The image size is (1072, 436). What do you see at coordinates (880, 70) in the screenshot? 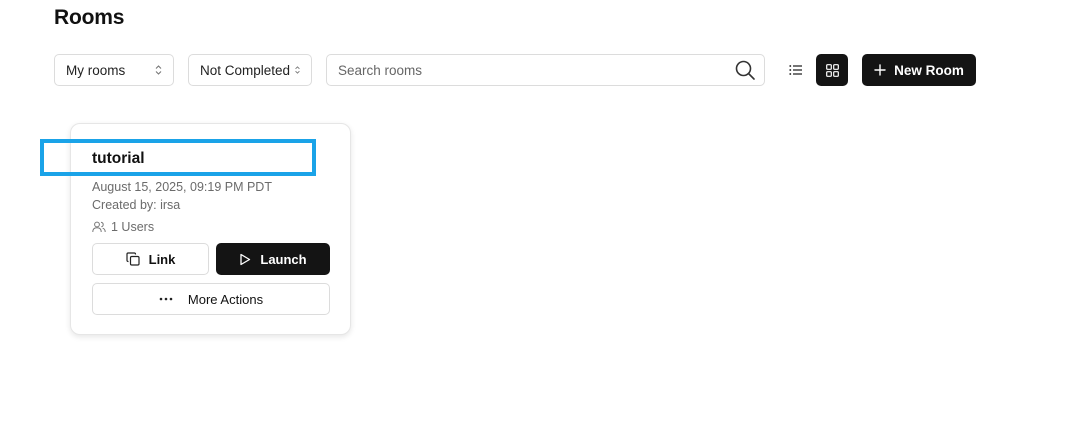
I see `plus-icon` at bounding box center [880, 70].